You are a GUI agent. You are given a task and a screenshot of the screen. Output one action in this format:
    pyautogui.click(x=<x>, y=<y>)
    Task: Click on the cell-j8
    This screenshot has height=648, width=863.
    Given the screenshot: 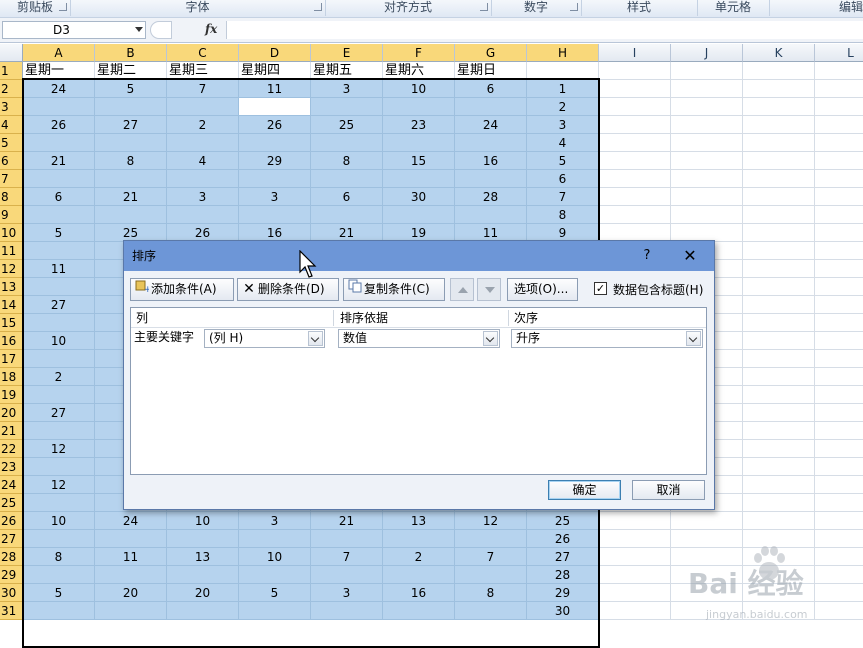 What is the action you would take?
    pyautogui.click(x=707, y=197)
    